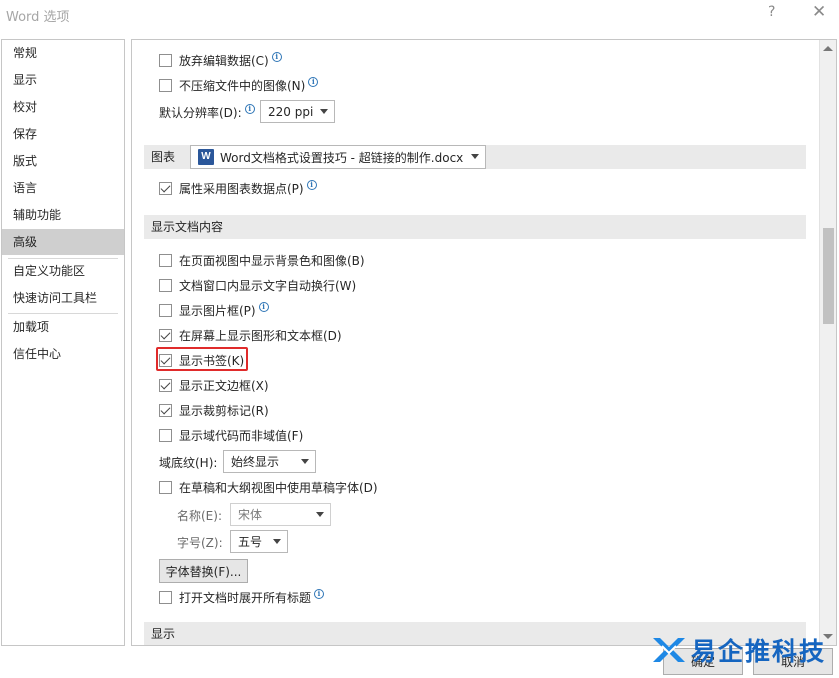  What do you see at coordinates (63, 107) in the screenshot?
I see `sidebar-item-proofing: 校对` at bounding box center [63, 107].